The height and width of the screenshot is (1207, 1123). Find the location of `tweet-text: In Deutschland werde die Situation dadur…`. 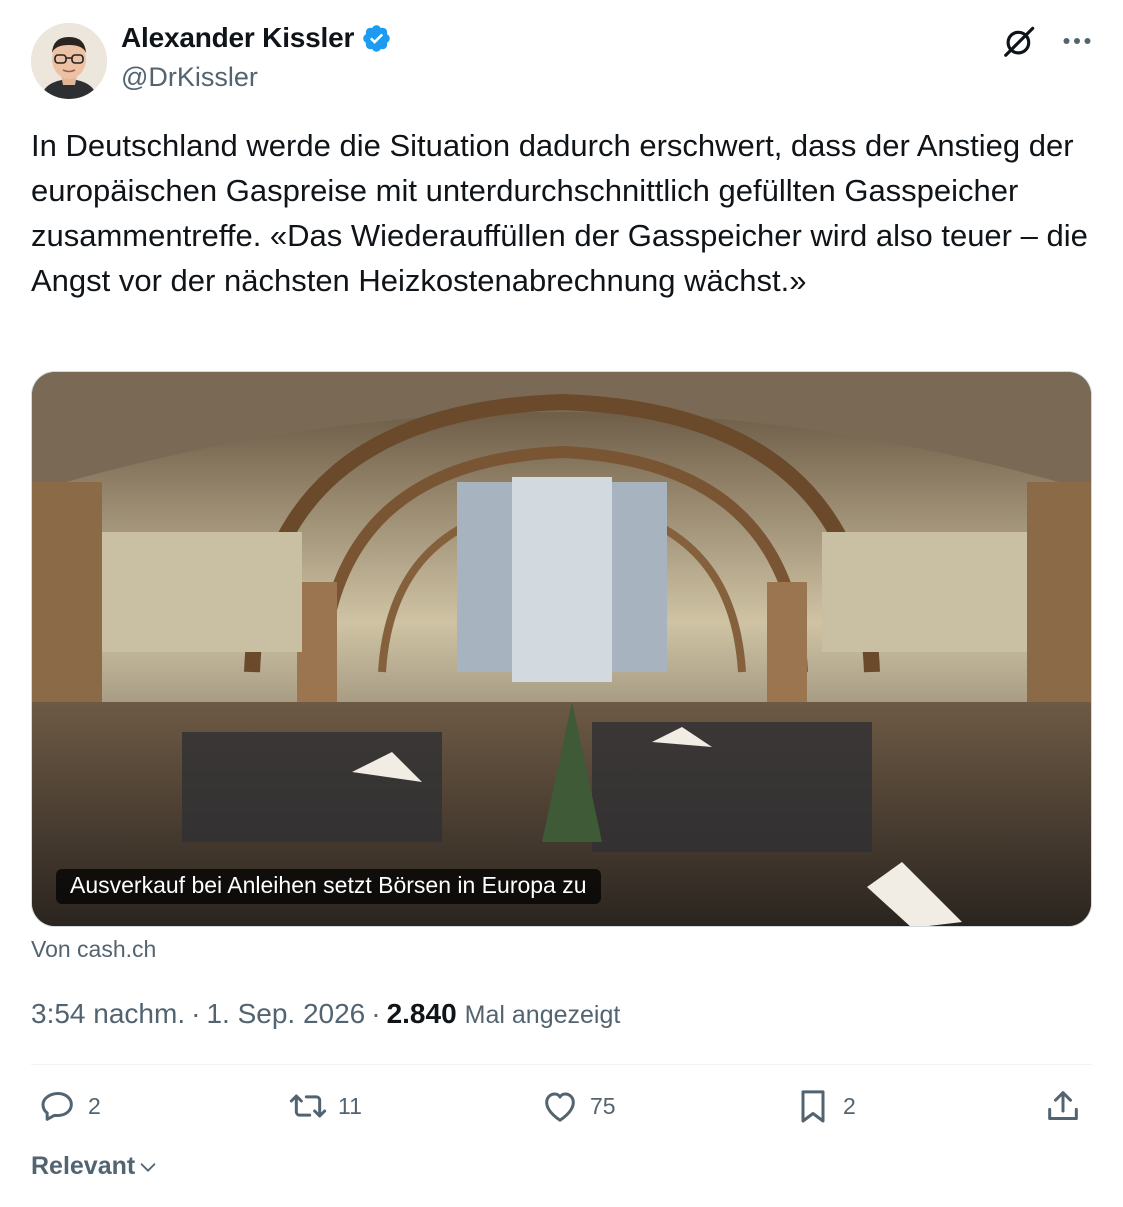

tweet-text: In Deutschland werde die Situation dadur… is located at coordinates (559, 213).